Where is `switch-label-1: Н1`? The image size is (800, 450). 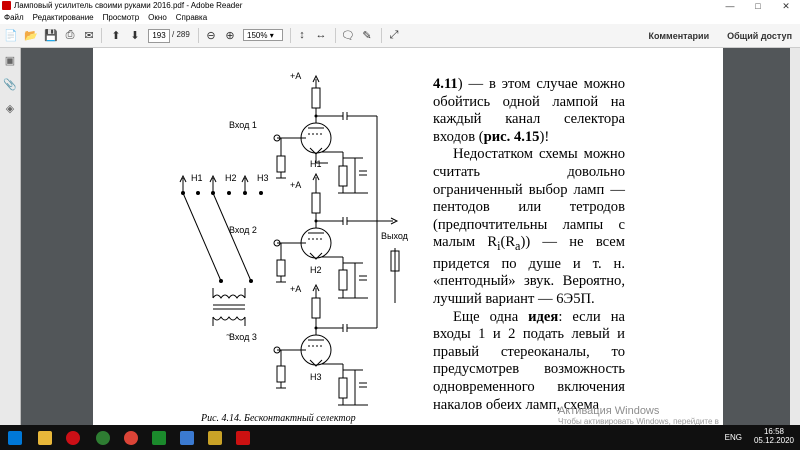
switch-label-1: Н1 is located at coordinates (197, 178).